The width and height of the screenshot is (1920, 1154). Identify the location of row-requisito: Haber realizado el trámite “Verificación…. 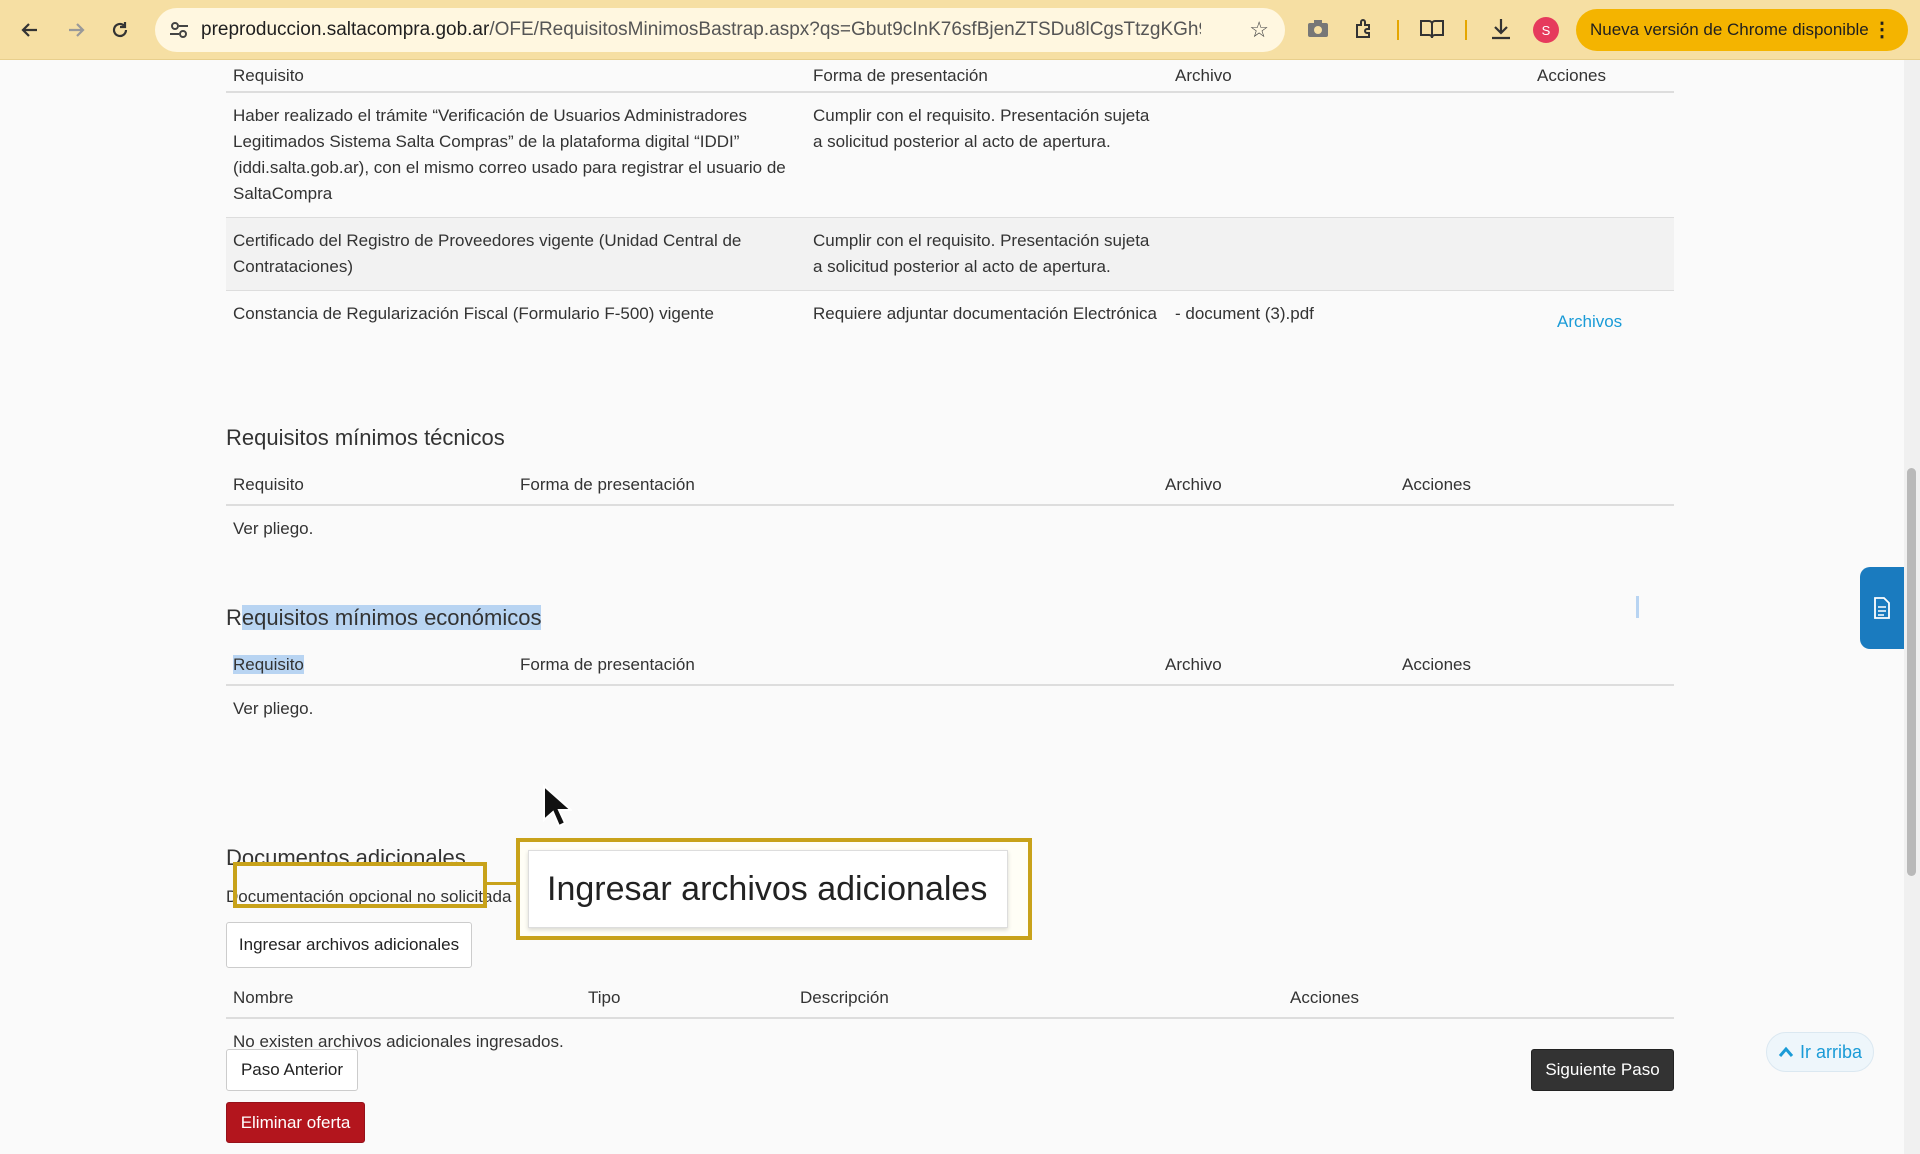
(516, 154).